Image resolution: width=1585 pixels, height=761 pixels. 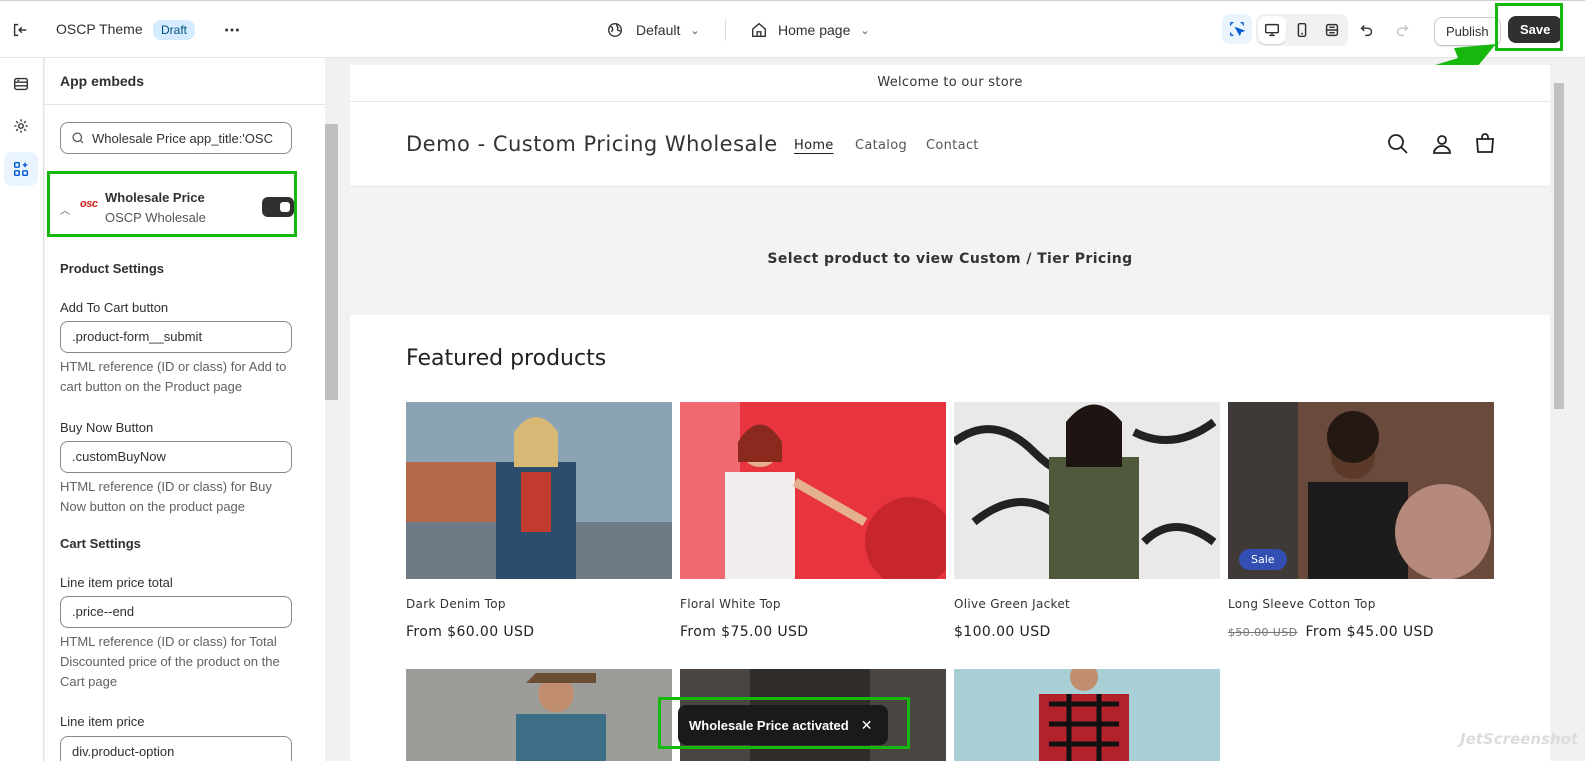 What do you see at coordinates (1442, 144) in the screenshot?
I see `account-icon` at bounding box center [1442, 144].